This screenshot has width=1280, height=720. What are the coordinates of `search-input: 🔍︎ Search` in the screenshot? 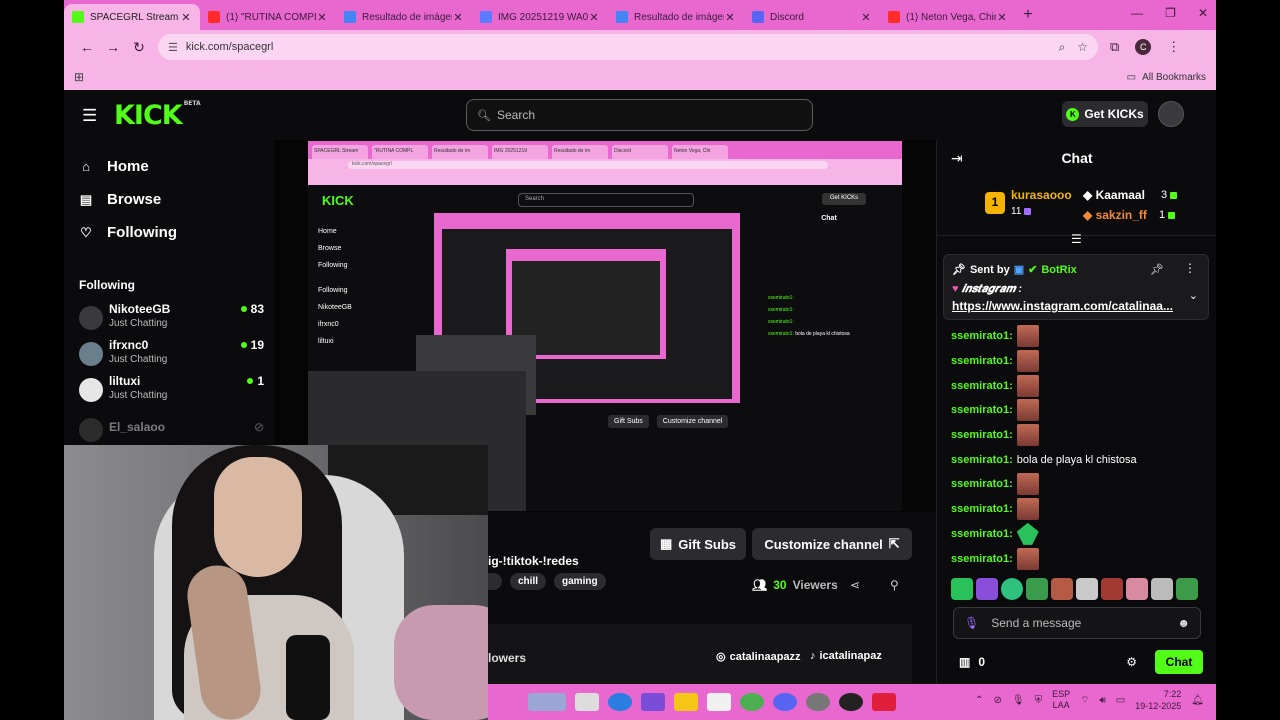 It's located at (639, 115).